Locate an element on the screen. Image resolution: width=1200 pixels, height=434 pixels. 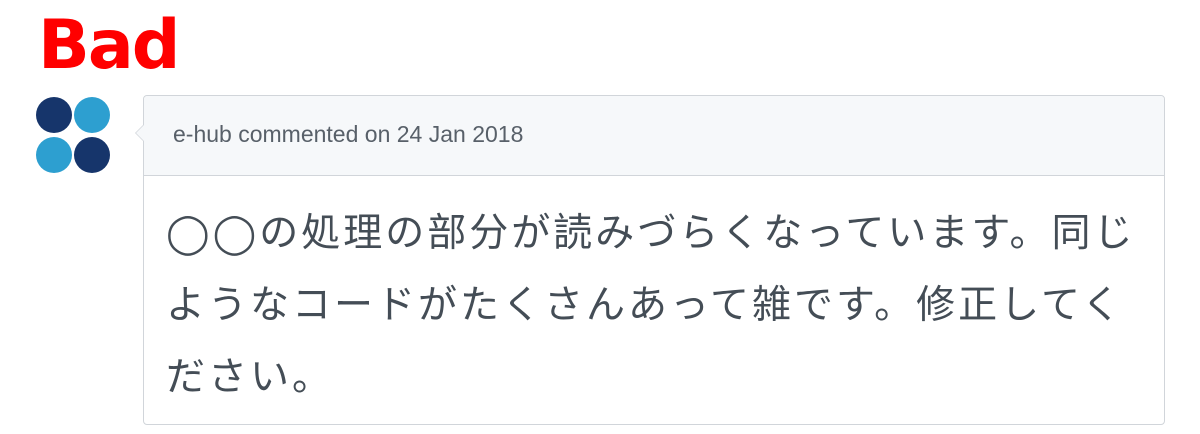
avatar is located at coordinates (74, 136).